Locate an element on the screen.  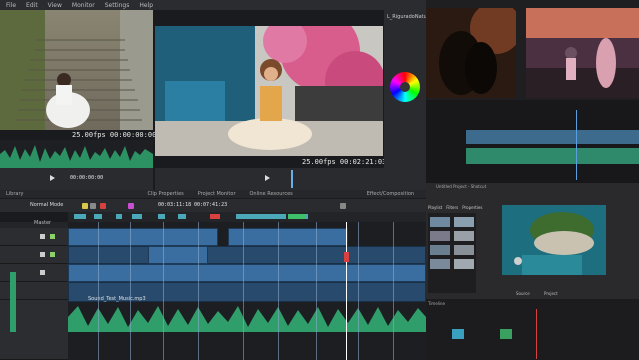
premiere-timeline is located at coordinates (532, 141).